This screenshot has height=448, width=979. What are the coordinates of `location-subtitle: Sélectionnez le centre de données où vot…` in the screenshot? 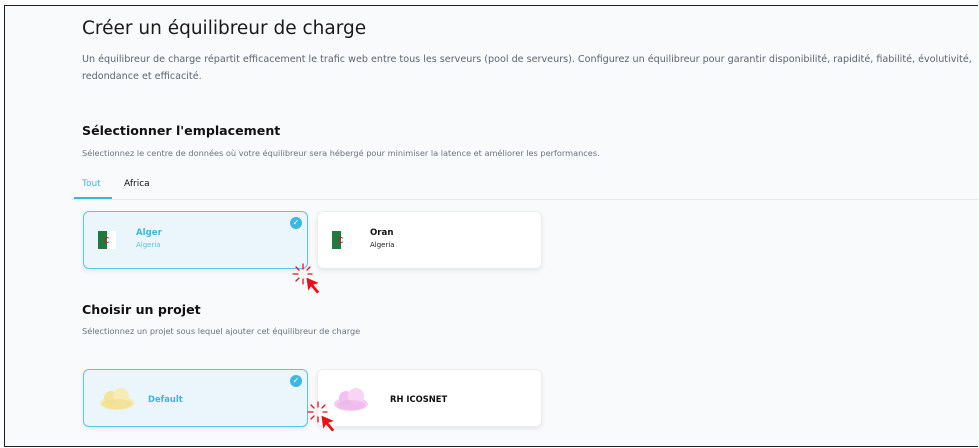 It's located at (341, 153).